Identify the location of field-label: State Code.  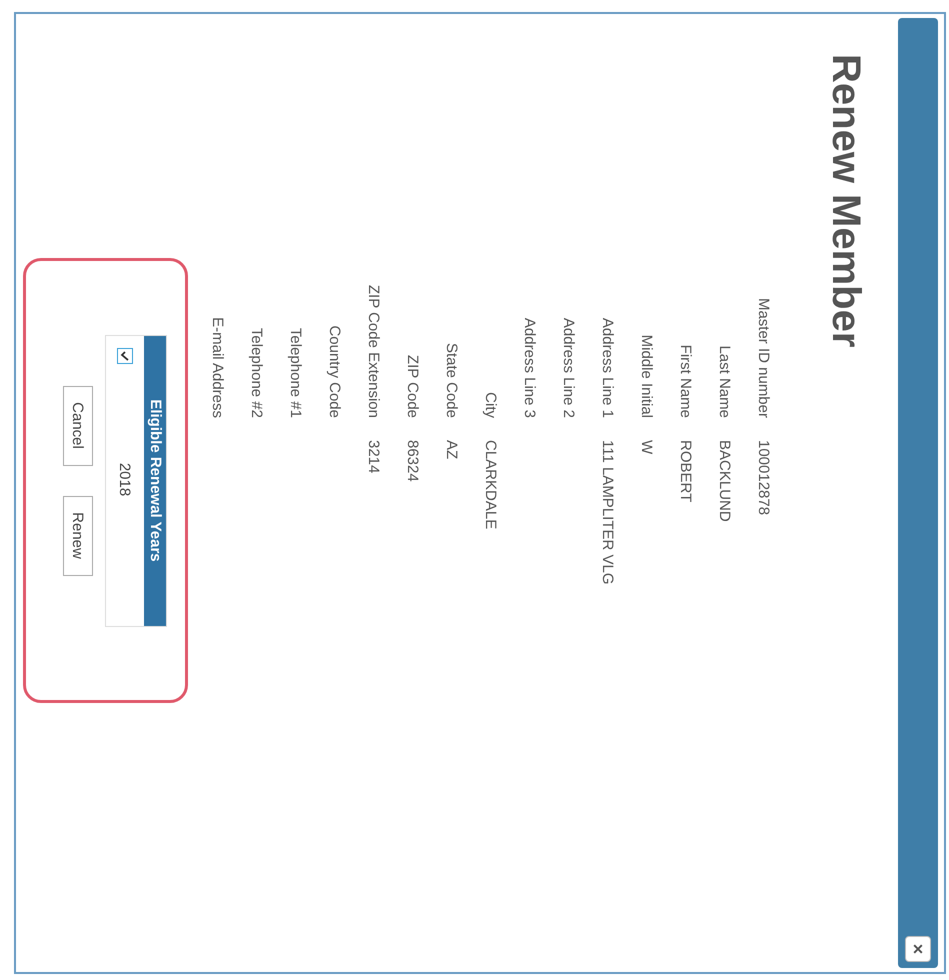
(451, 380).